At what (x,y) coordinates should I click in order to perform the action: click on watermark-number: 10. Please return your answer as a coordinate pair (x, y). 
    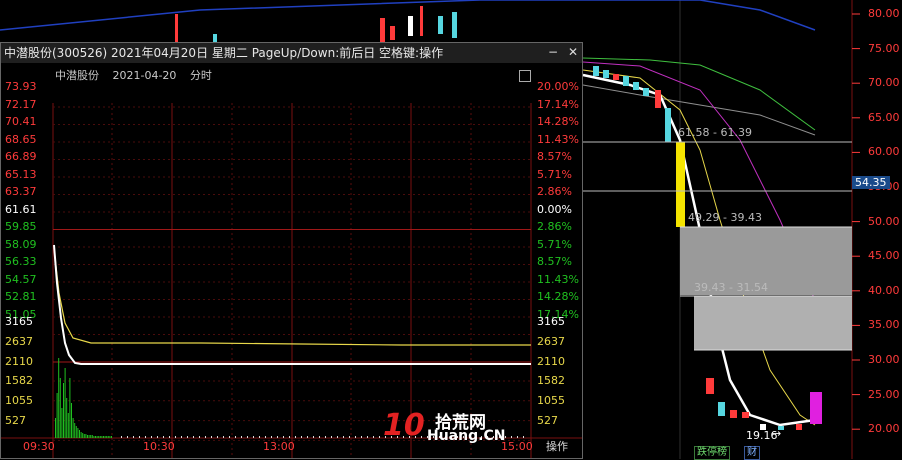
    Looking at the image, I should click on (404, 425).